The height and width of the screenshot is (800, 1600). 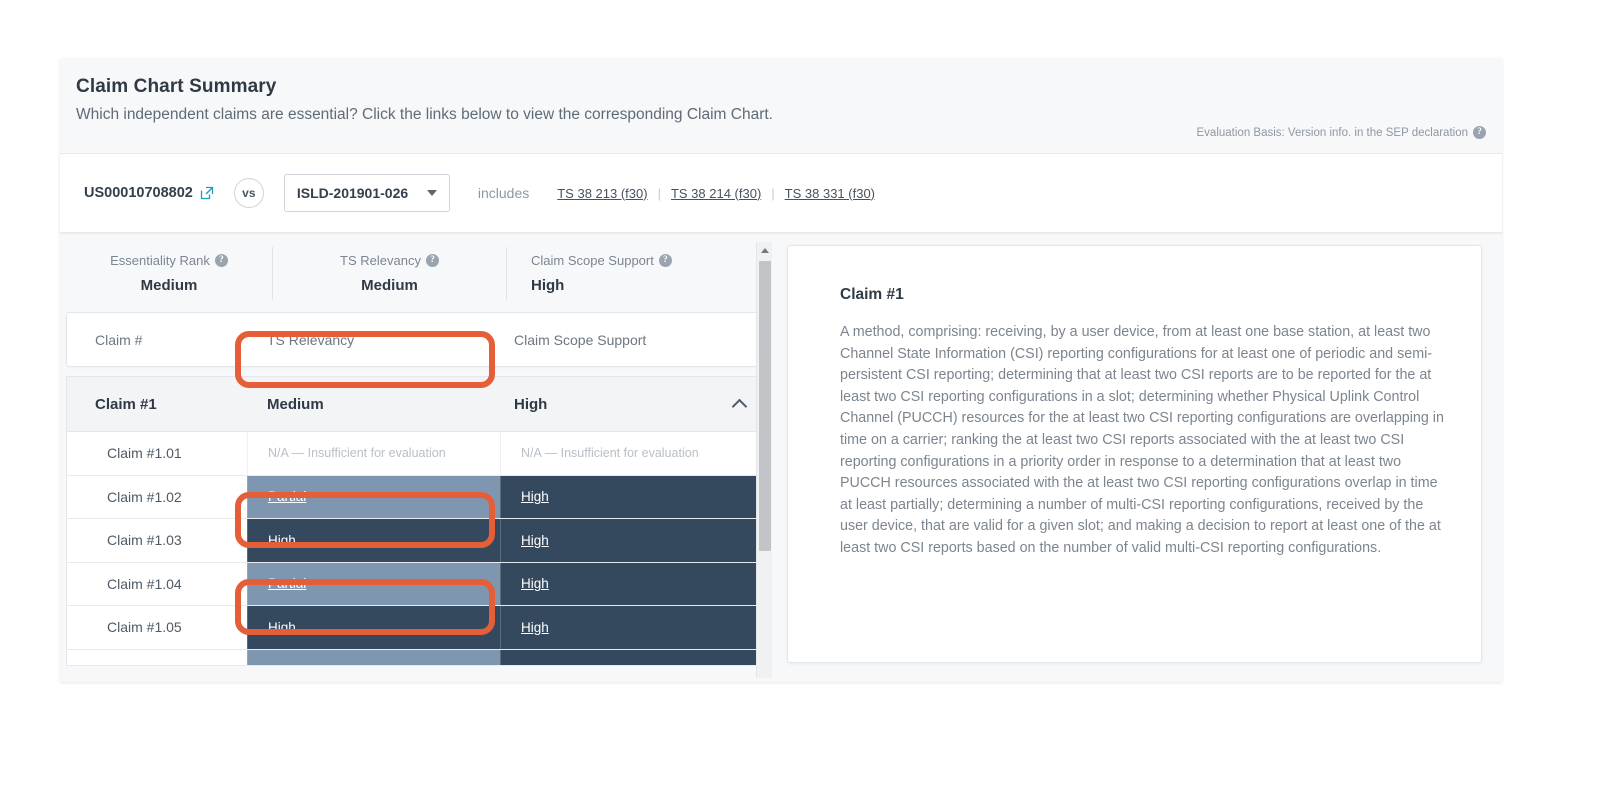 What do you see at coordinates (207, 193) in the screenshot?
I see `external-link-icon` at bounding box center [207, 193].